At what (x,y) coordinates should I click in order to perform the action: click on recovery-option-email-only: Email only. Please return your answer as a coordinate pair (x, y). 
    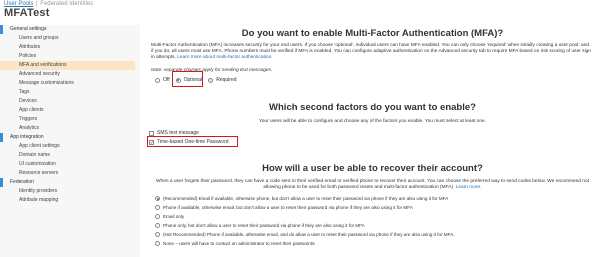
    Looking at the image, I should click on (169, 216).